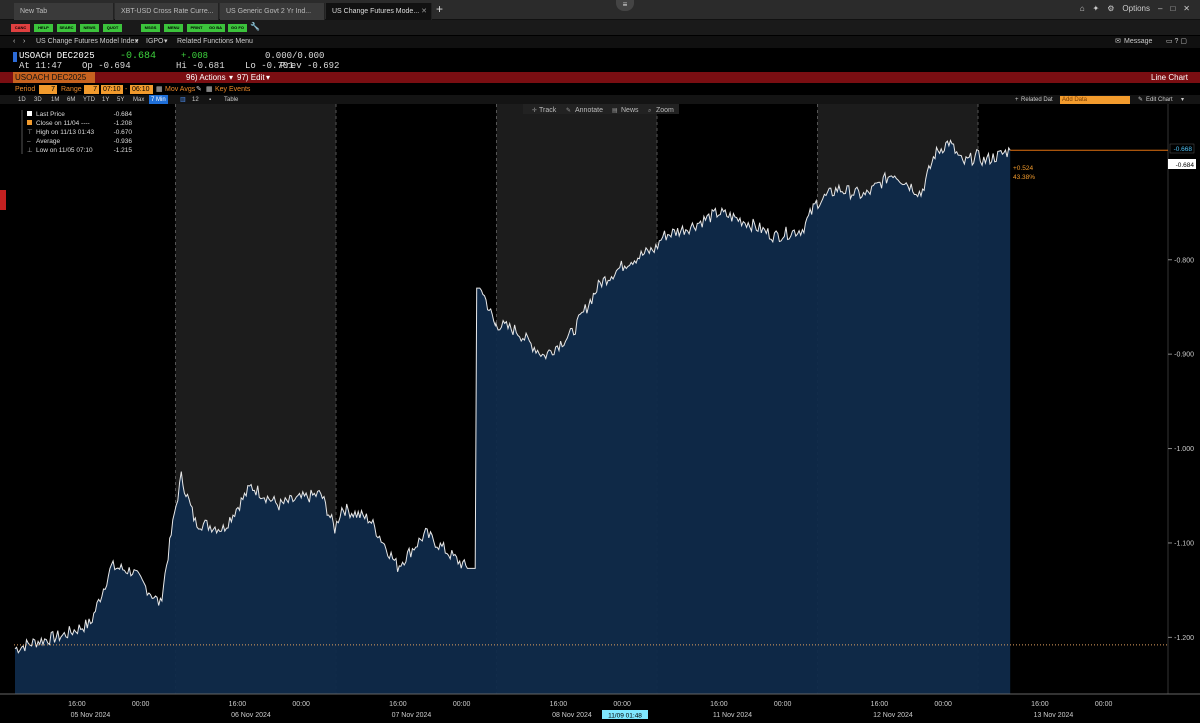 The width and height of the screenshot is (1200, 723). What do you see at coordinates (199, 89) in the screenshot?
I see `pencil-icon: ✎` at bounding box center [199, 89].